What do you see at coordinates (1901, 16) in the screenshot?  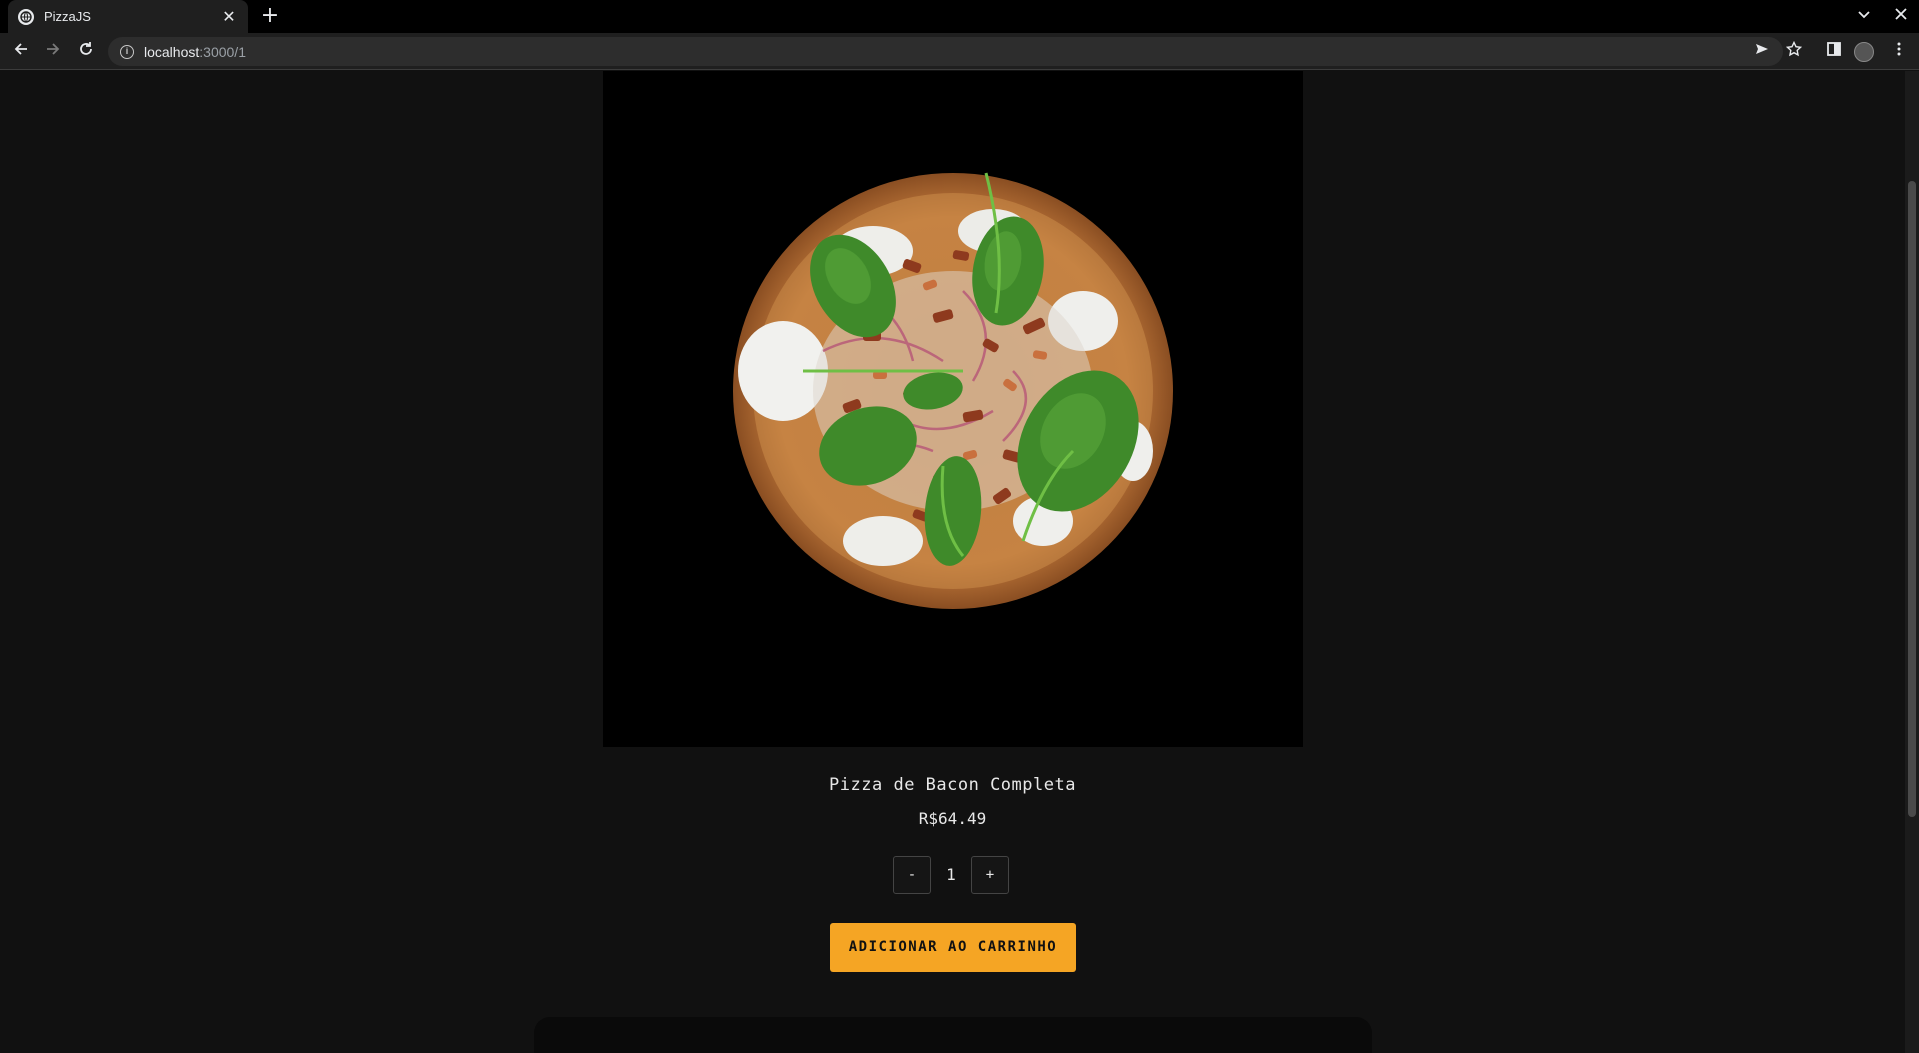 I see `close-window-icon` at bounding box center [1901, 16].